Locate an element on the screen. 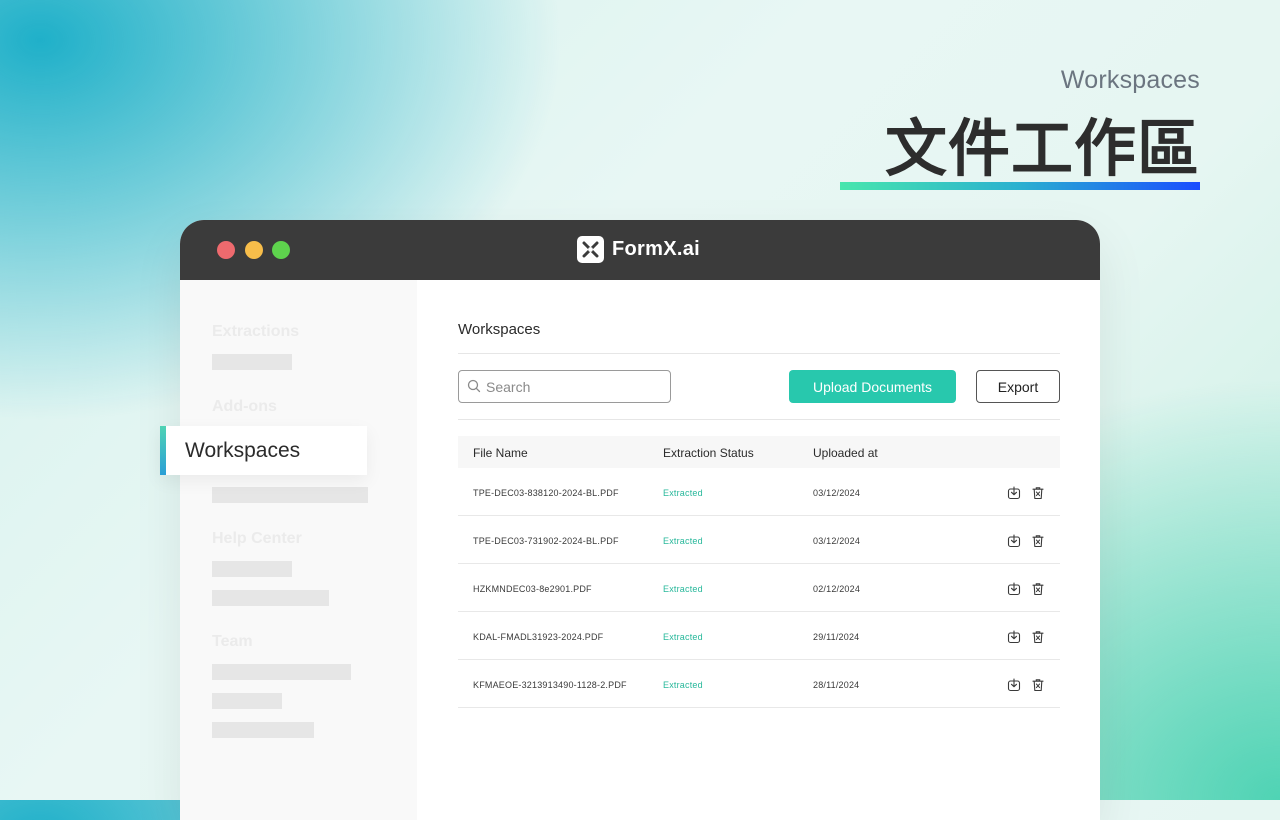 The width and height of the screenshot is (1280, 820). sidebar-item-label: Workspaces is located at coordinates (243, 450).